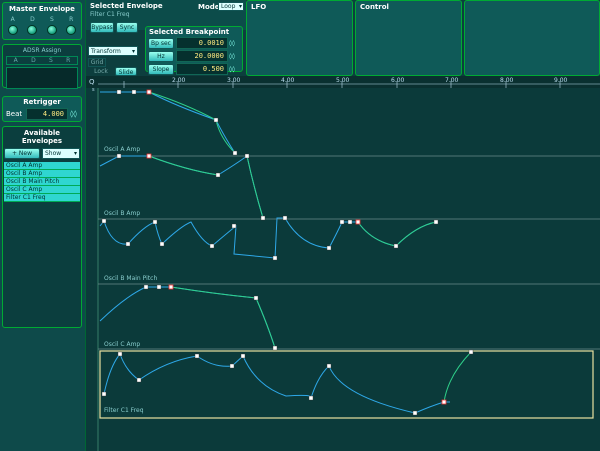 This screenshot has height=451, width=600. I want to click on bp-sec-button: Bp sec, so click(161, 43).